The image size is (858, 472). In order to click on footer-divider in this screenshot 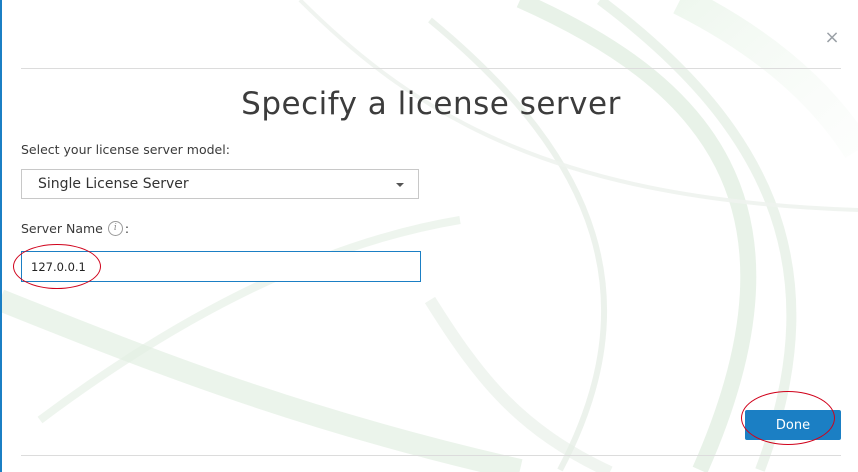, I will do `click(431, 455)`.